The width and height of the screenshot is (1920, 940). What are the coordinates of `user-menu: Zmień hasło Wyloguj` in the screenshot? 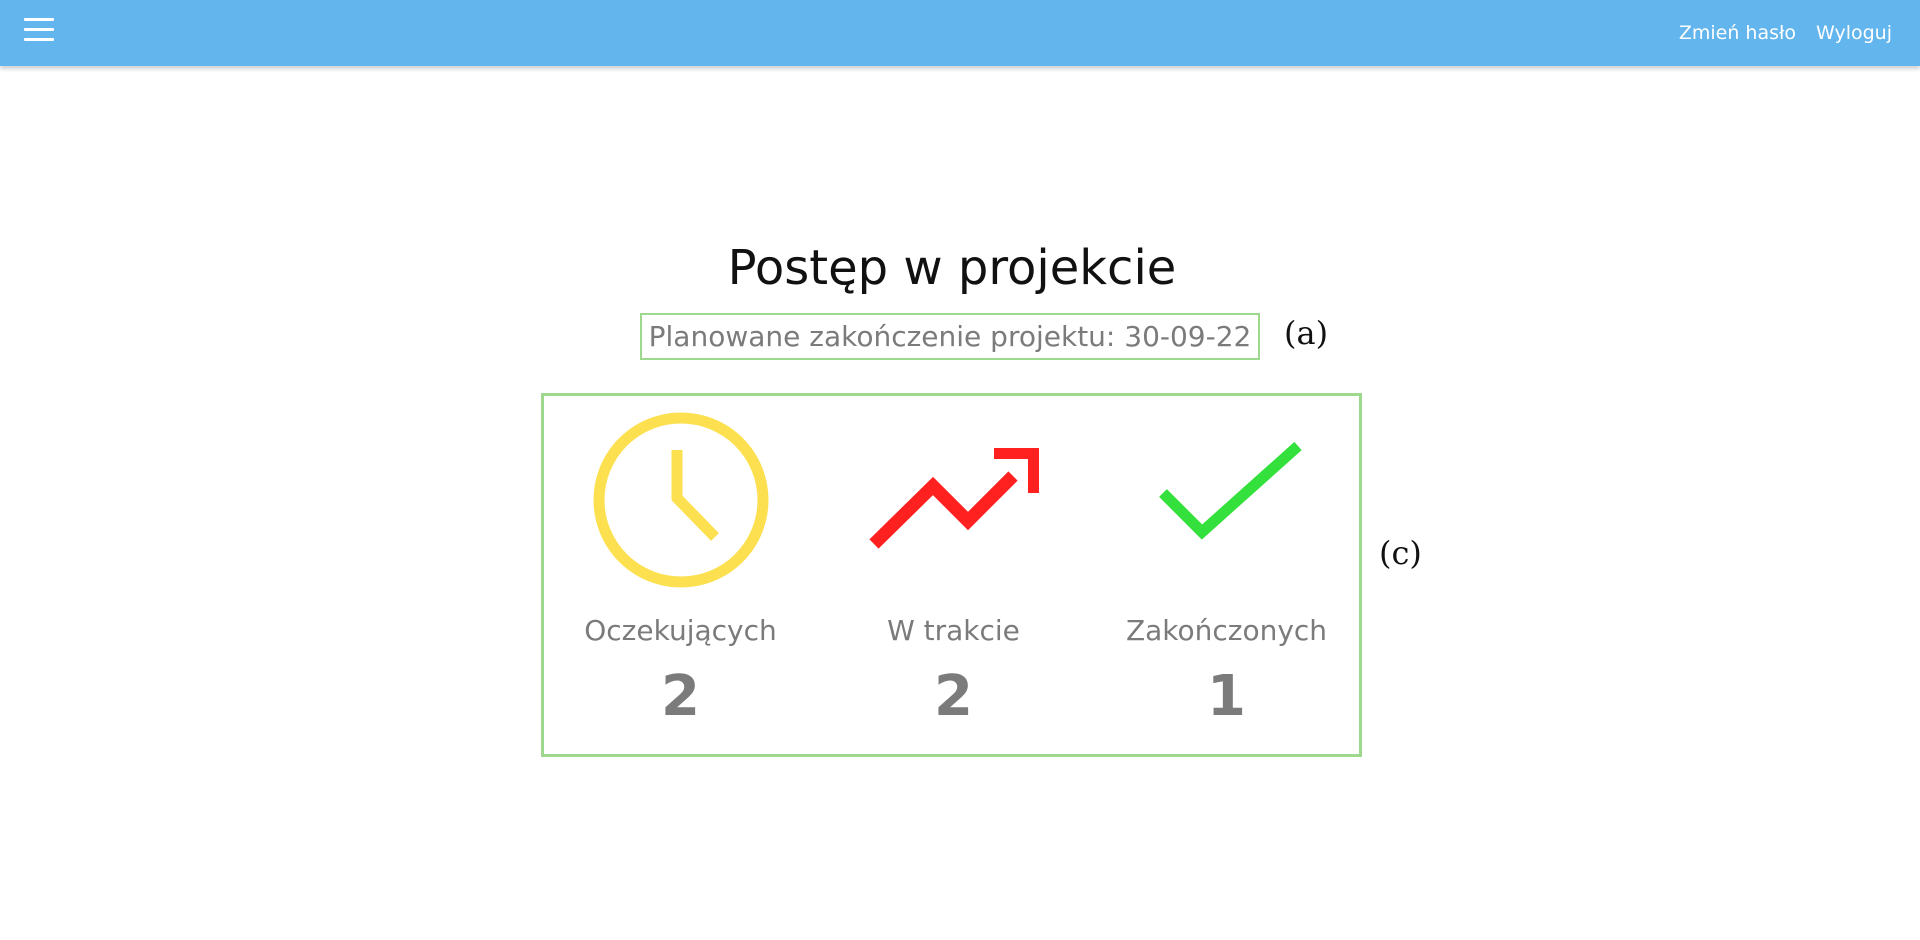 It's located at (1785, 33).